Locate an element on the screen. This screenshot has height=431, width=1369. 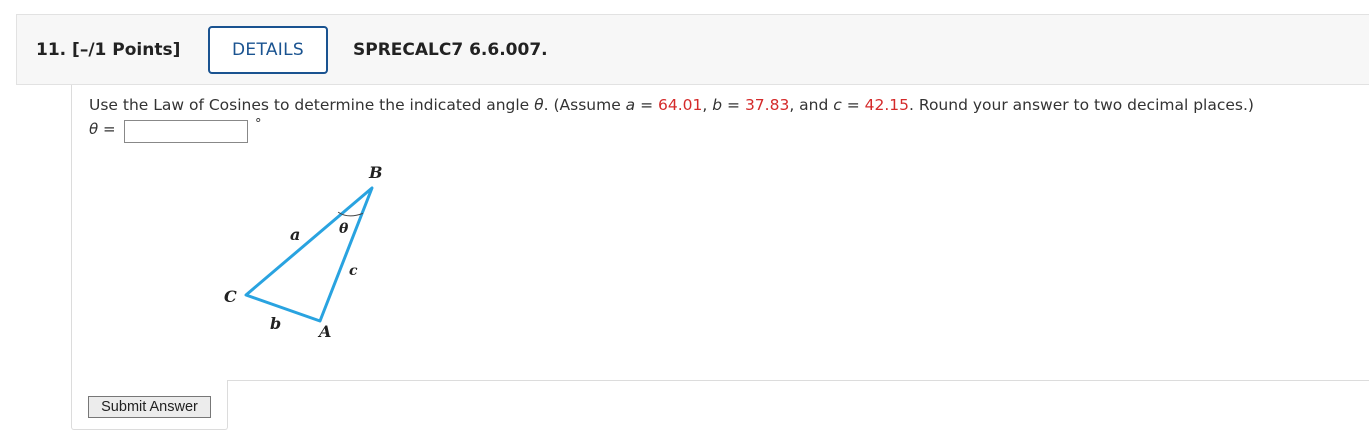
details-button: DETAILS is located at coordinates (268, 50).